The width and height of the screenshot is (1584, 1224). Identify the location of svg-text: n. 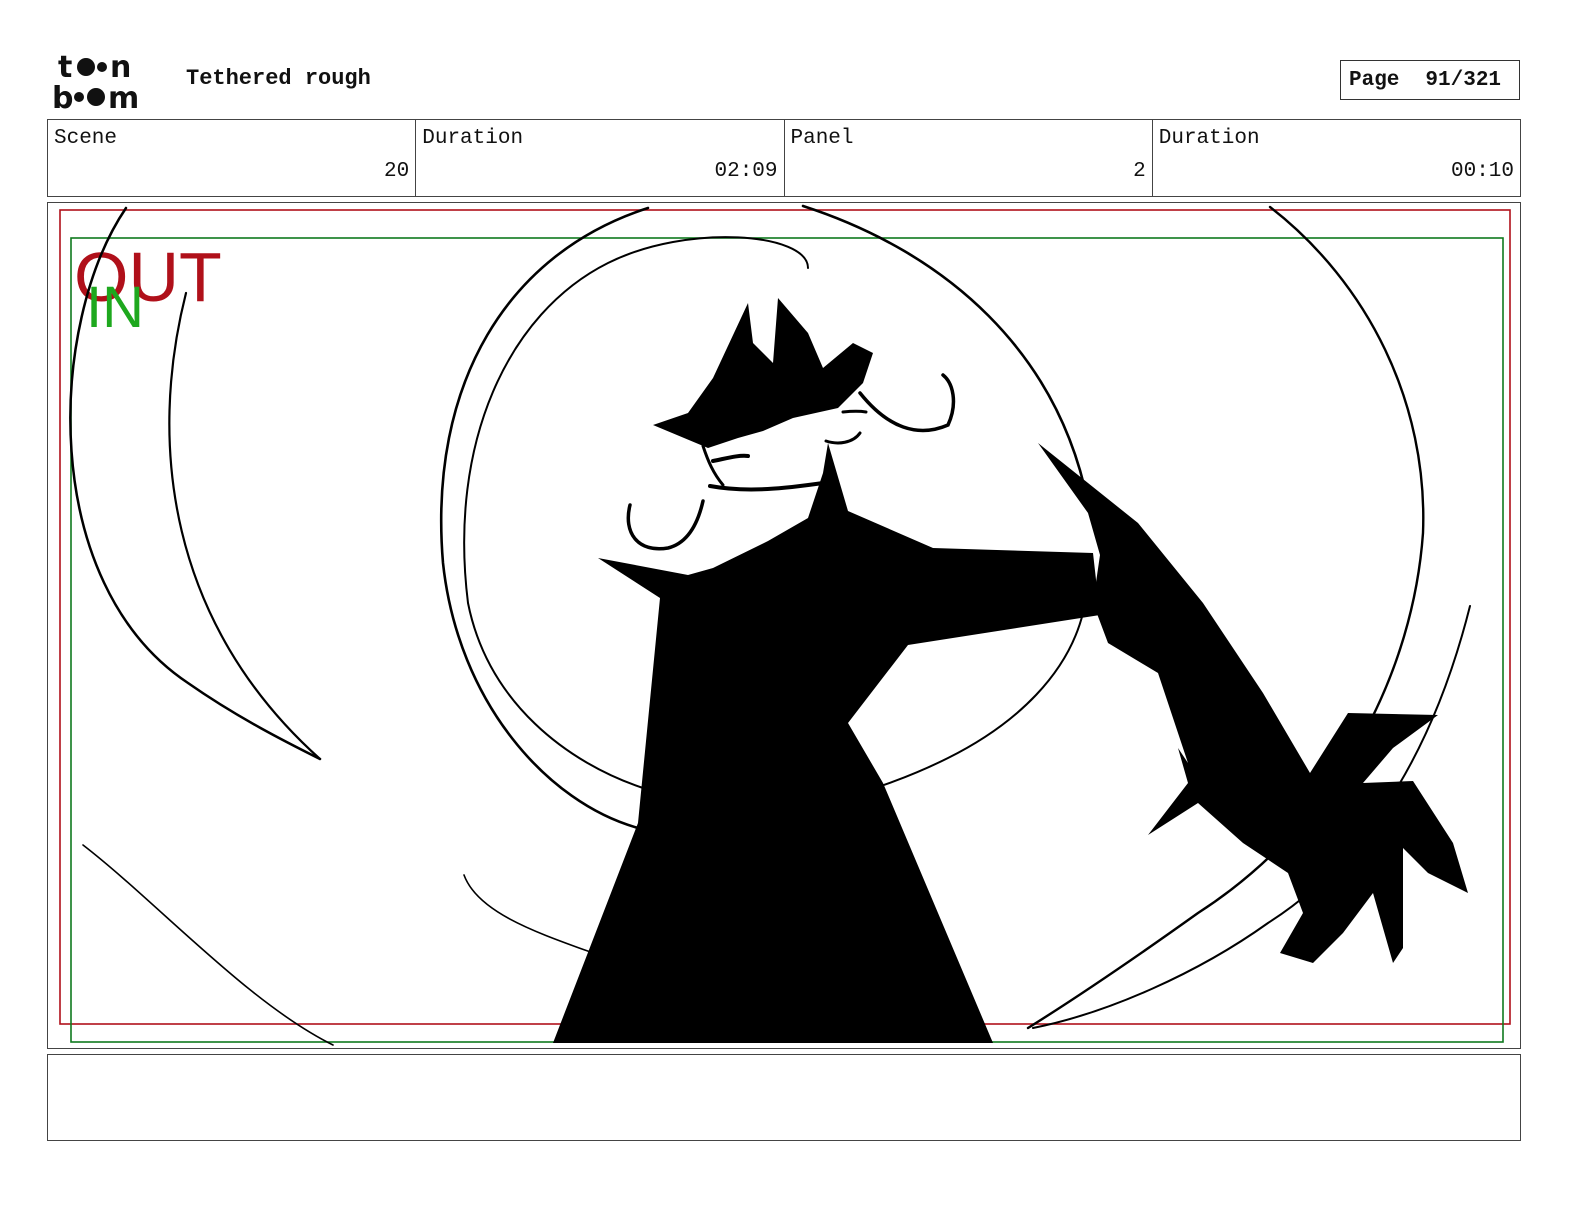
(120, 67).